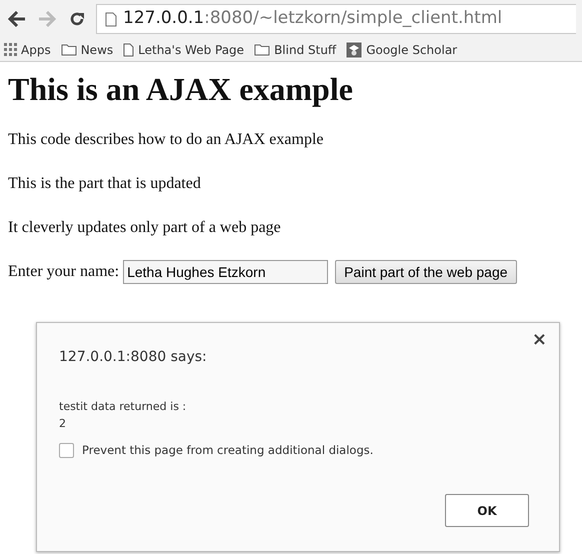 The height and width of the screenshot is (554, 582). I want to click on forward-arrow-icon, so click(47, 19).